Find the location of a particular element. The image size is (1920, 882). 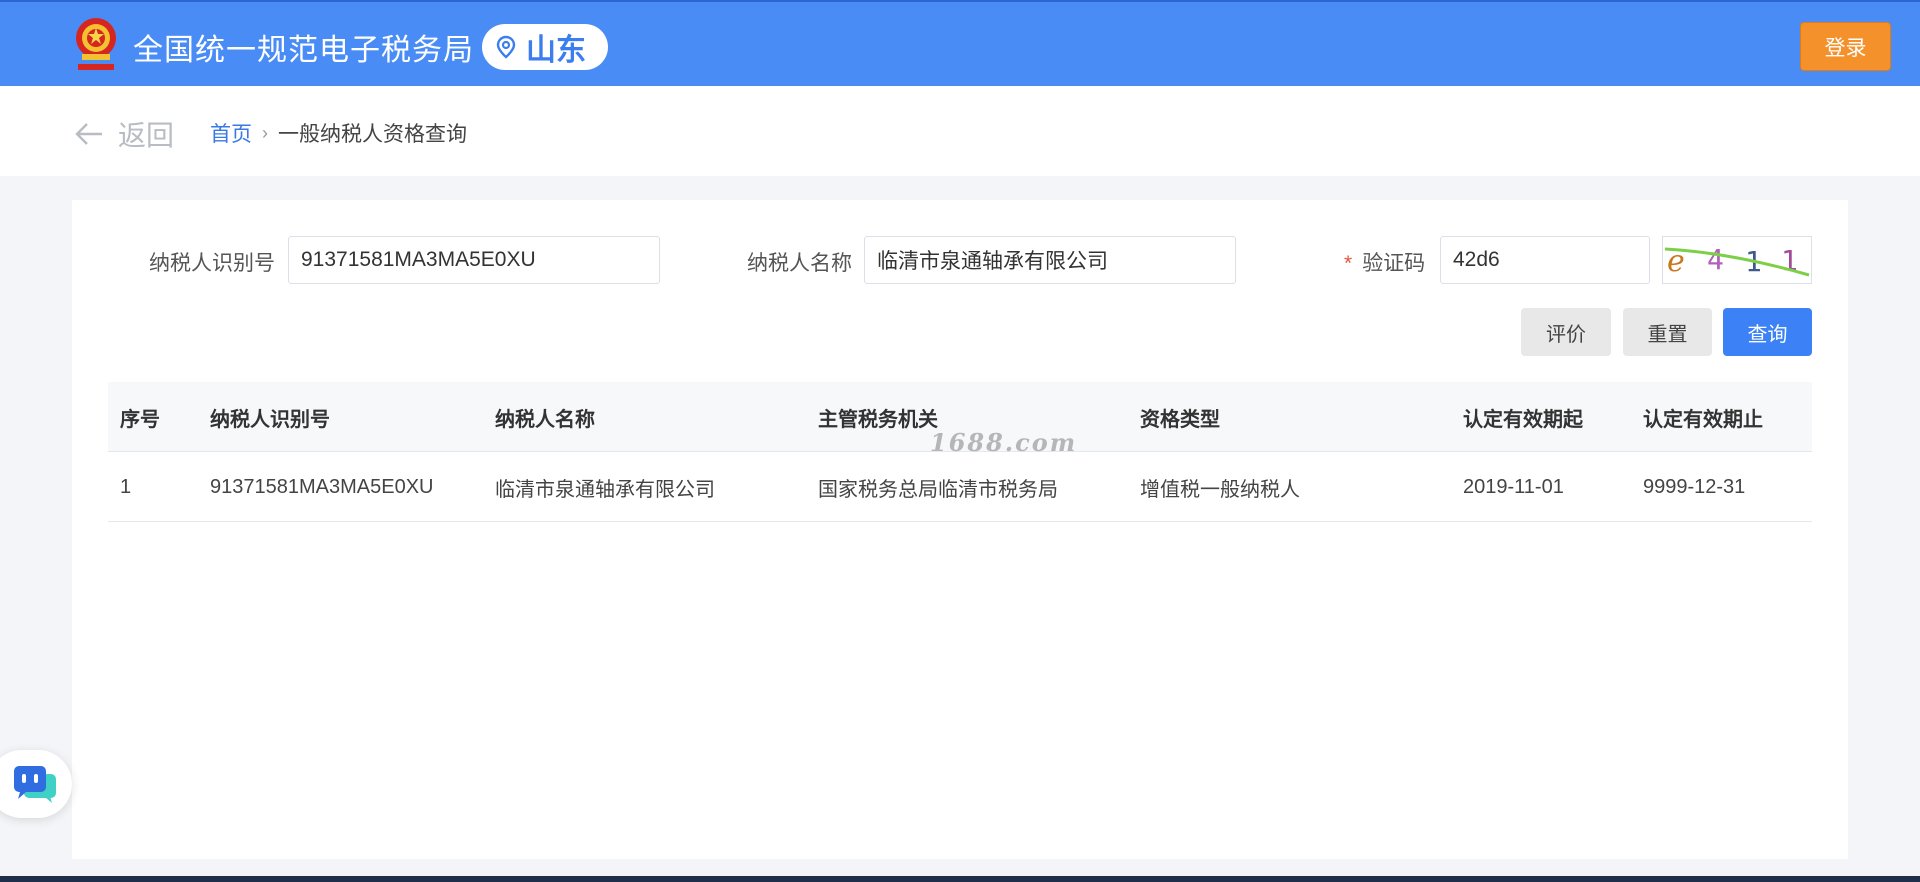

back-button: 返回 is located at coordinates (124, 134).